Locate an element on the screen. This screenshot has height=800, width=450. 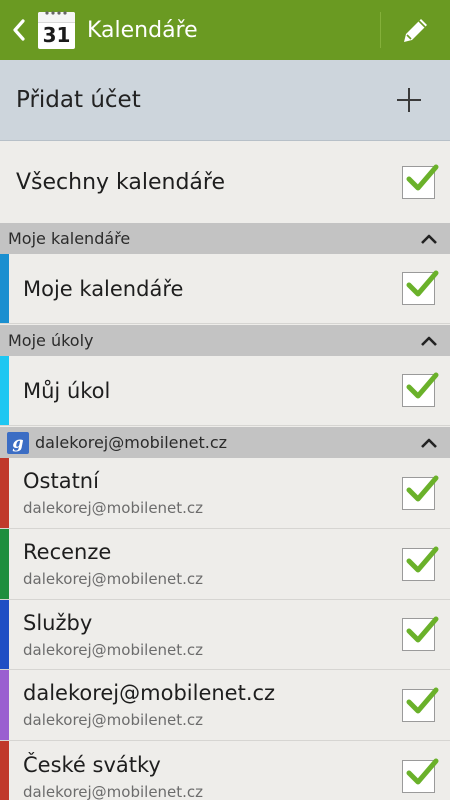
action-bar: 31 Kalendáře is located at coordinates (225, 30).